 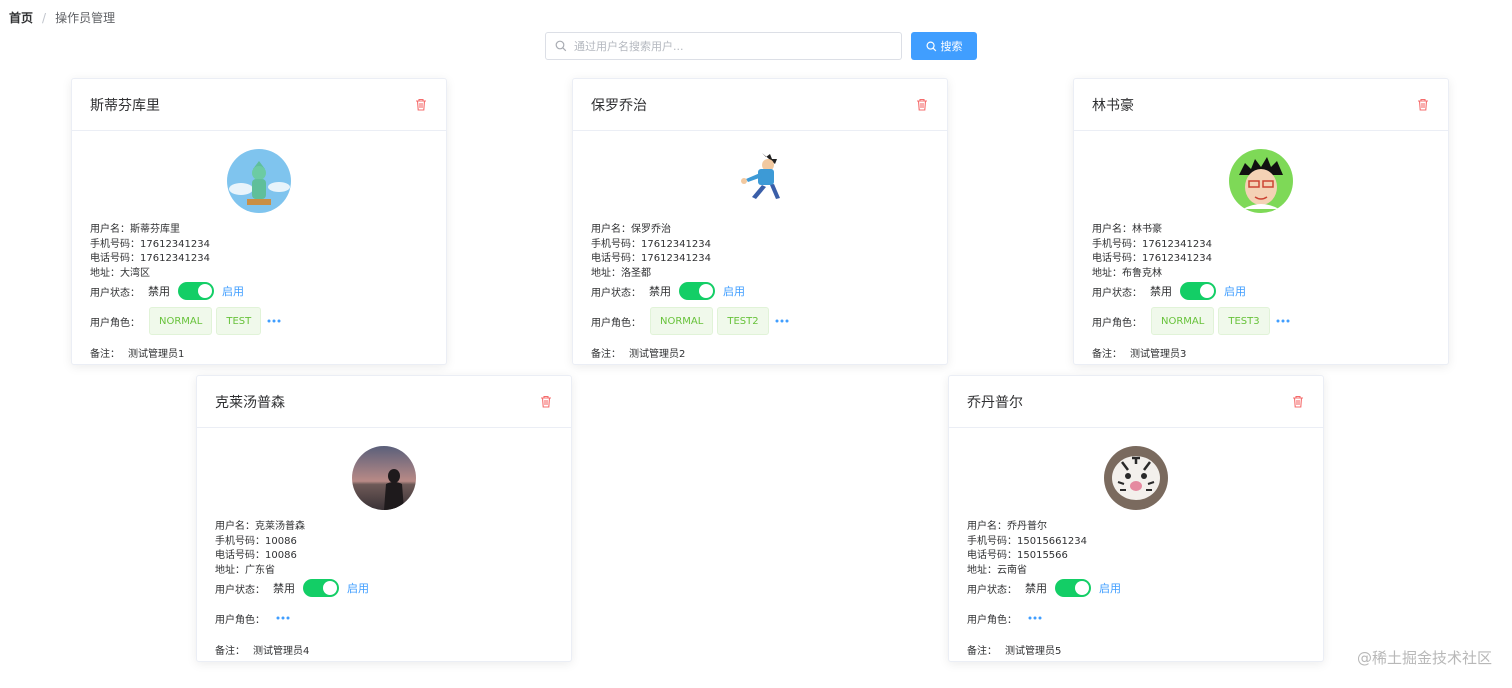 What do you see at coordinates (636, 273) in the screenshot?
I see `value-address: 洛圣都` at bounding box center [636, 273].